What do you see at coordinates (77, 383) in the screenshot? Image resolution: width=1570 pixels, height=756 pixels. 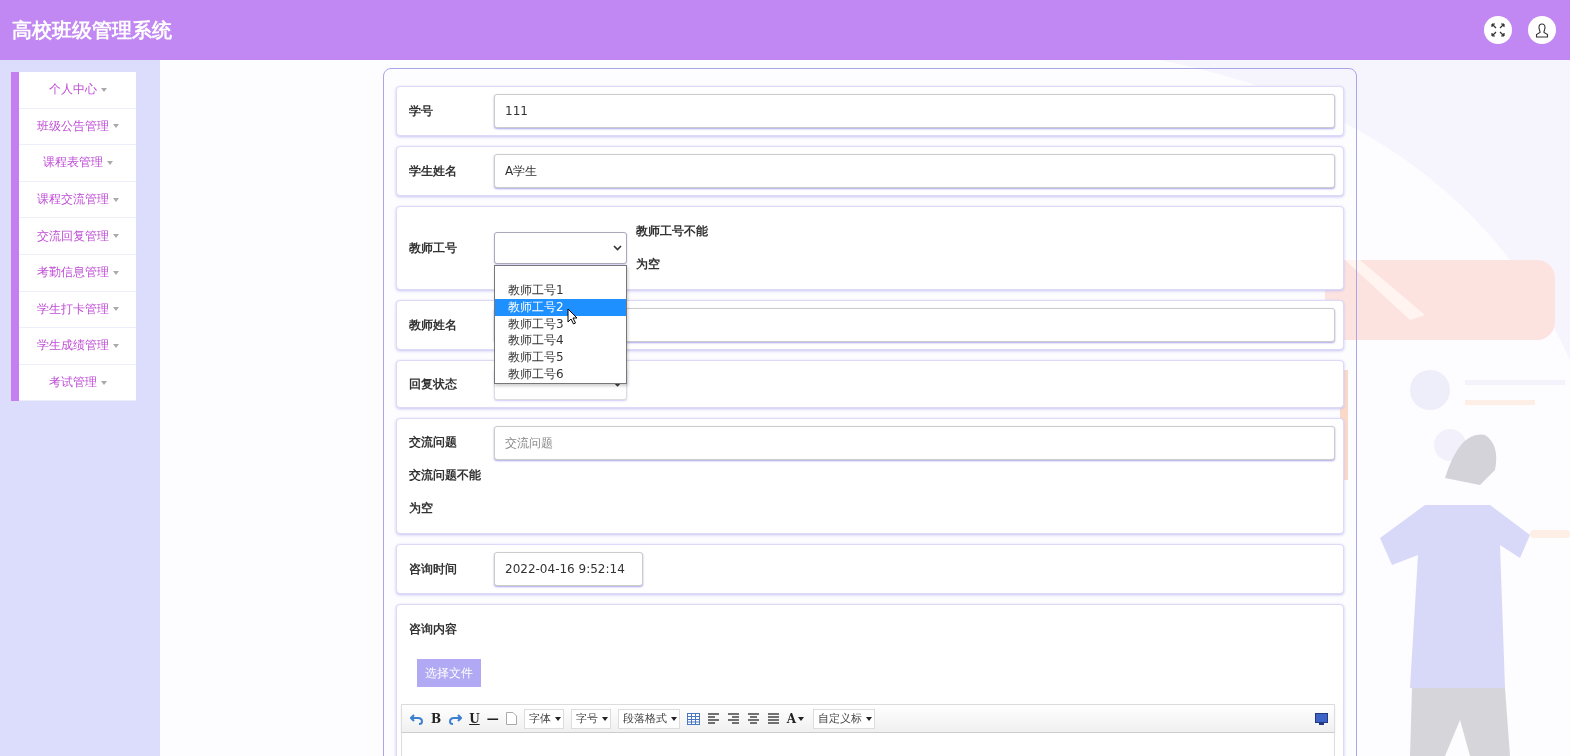 I see `menu-item: 考试管理` at bounding box center [77, 383].